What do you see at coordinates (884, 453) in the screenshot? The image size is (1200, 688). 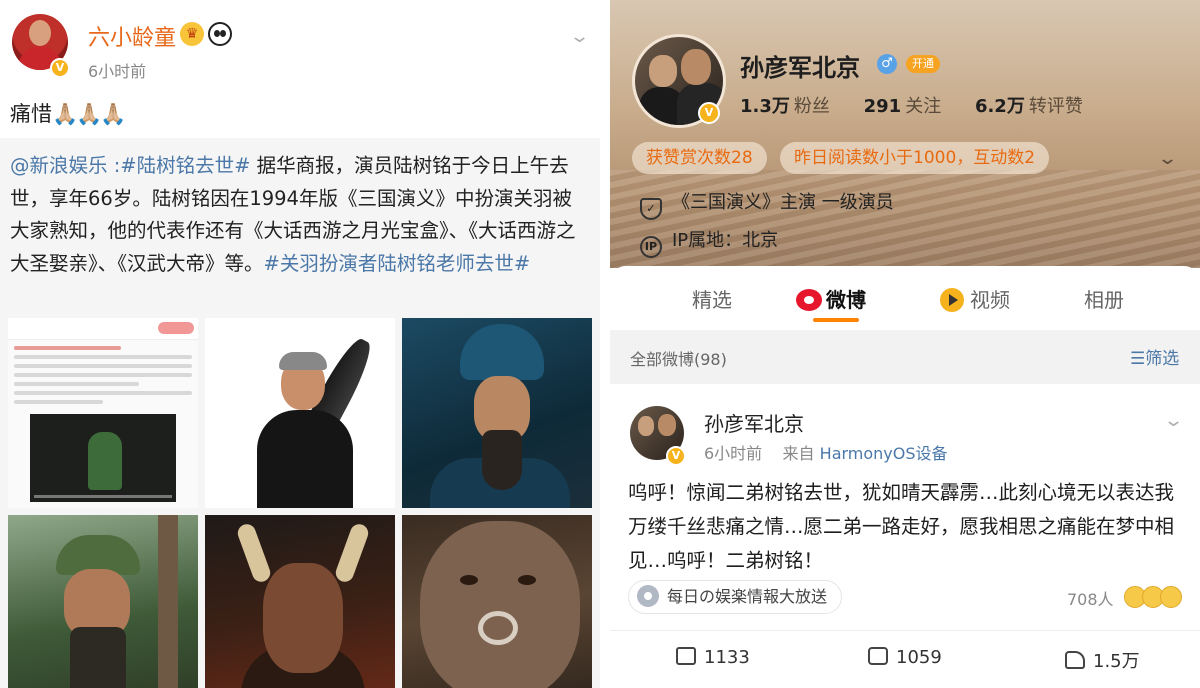 I see `post-source: HarmonyOS设备` at bounding box center [884, 453].